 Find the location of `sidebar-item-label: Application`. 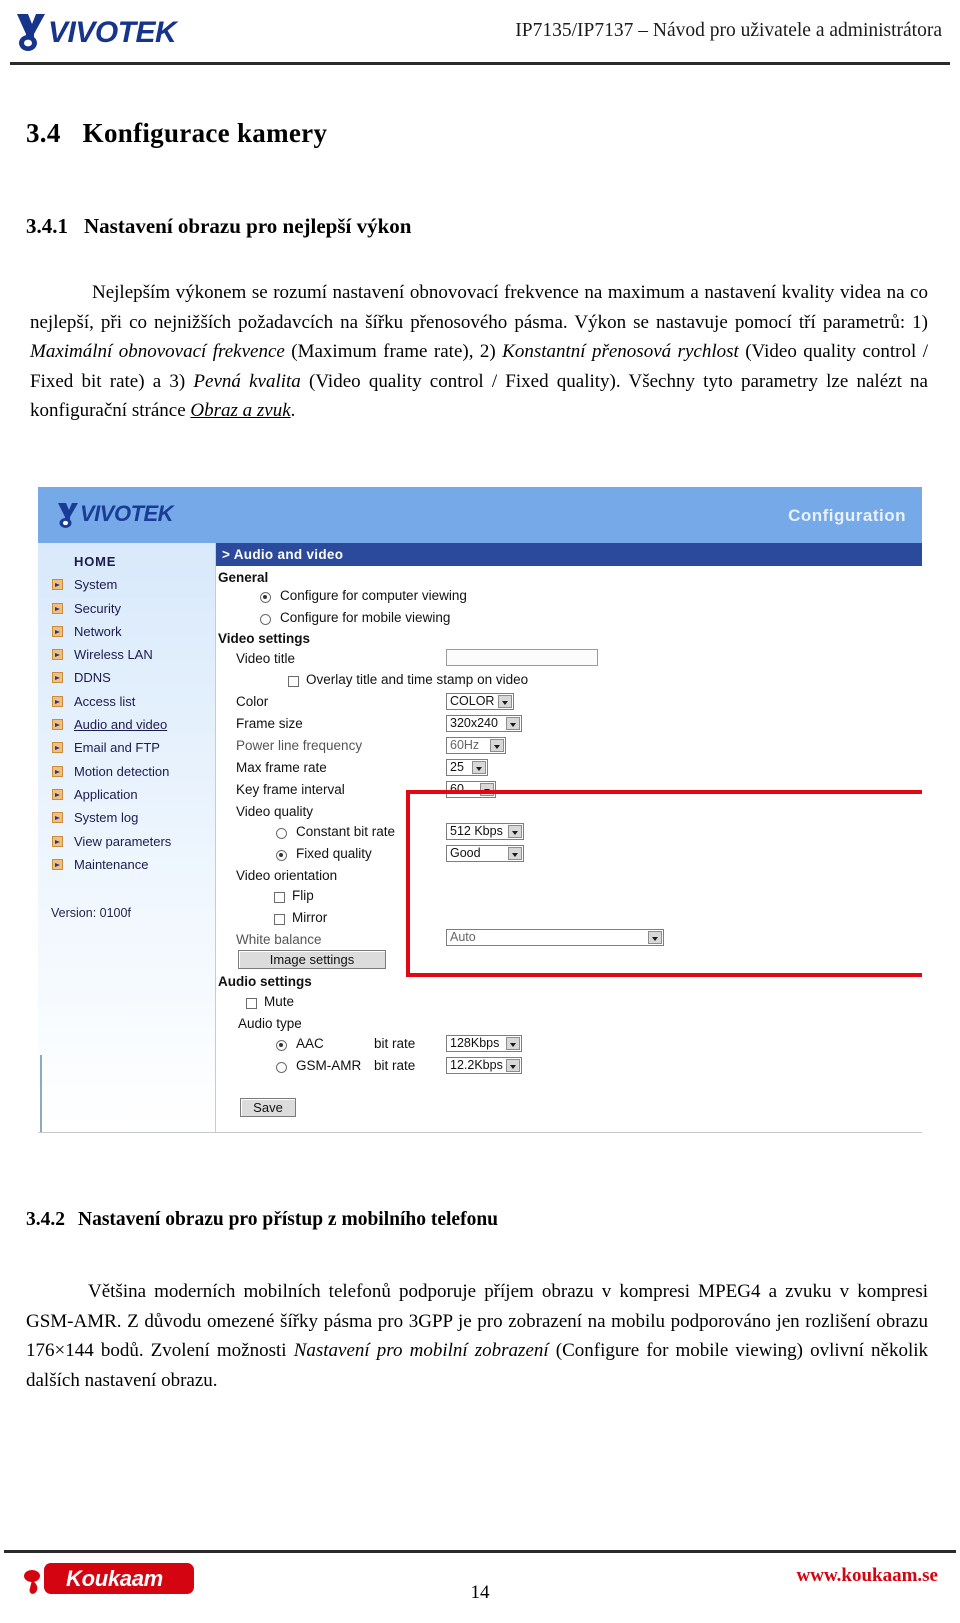

sidebar-item-label: Application is located at coordinates (106, 794).